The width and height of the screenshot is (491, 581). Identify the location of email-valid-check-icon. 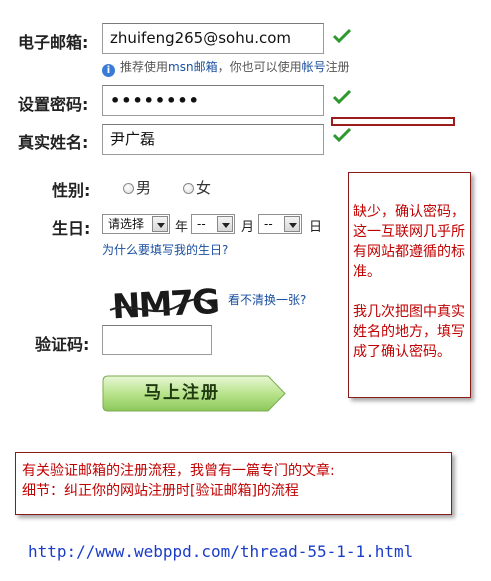
(342, 36).